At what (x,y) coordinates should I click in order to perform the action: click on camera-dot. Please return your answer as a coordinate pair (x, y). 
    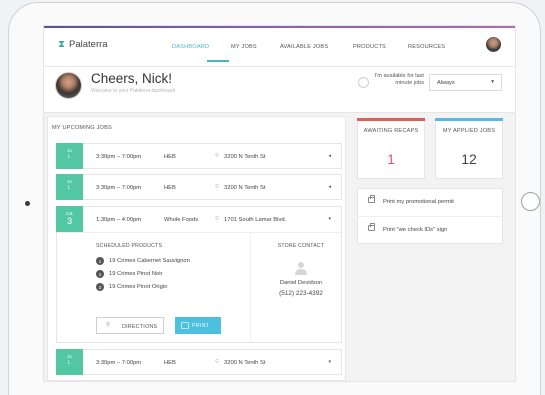
    Looking at the image, I should click on (27, 203).